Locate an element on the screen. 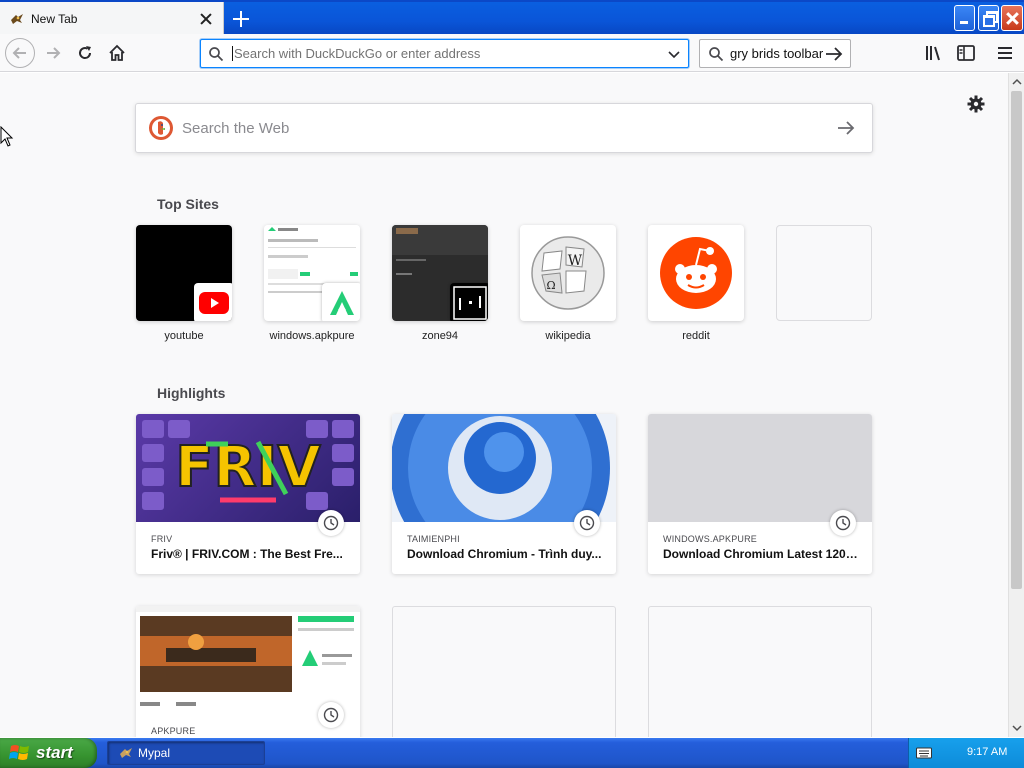 The height and width of the screenshot is (768, 1024). taskbar: start Mypal 9:17 AM is located at coordinates (512, 753).